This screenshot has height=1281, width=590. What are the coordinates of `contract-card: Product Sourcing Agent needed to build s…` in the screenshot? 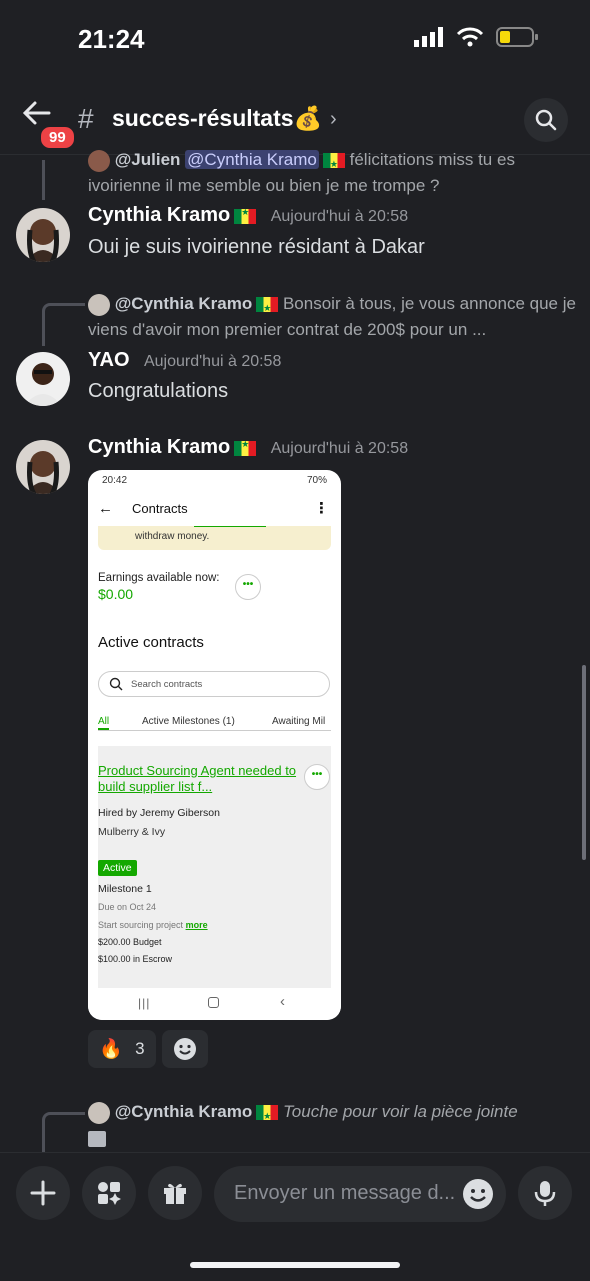 It's located at (214, 867).